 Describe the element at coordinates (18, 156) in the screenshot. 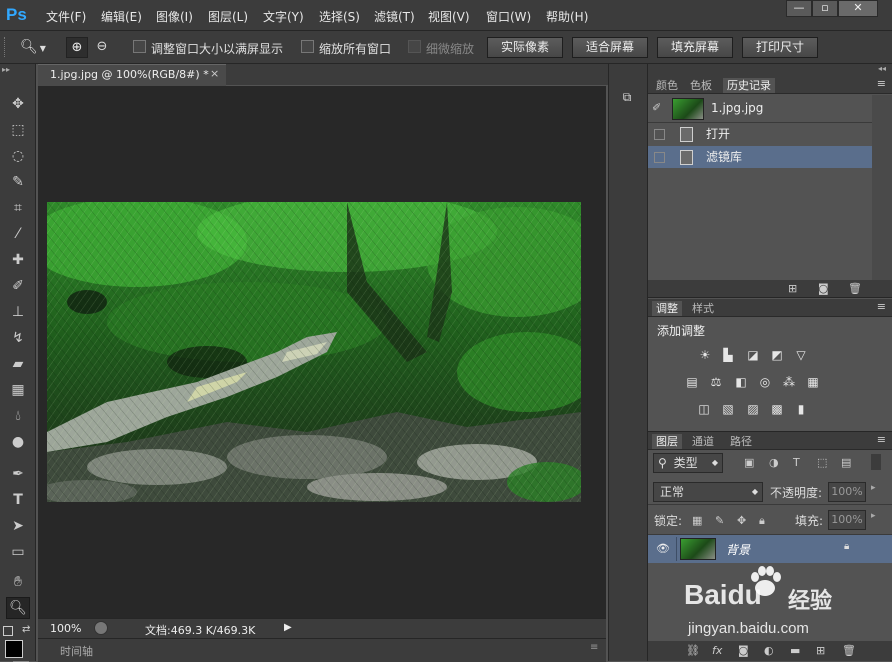

I see `lasso-tool-icon: ◌` at that location.